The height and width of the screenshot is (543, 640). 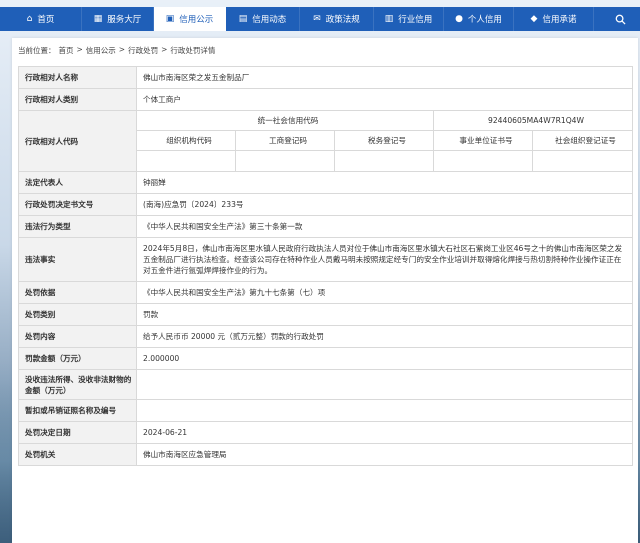 I want to click on nav-home: ⌂ 首页, so click(x=41, y=19).